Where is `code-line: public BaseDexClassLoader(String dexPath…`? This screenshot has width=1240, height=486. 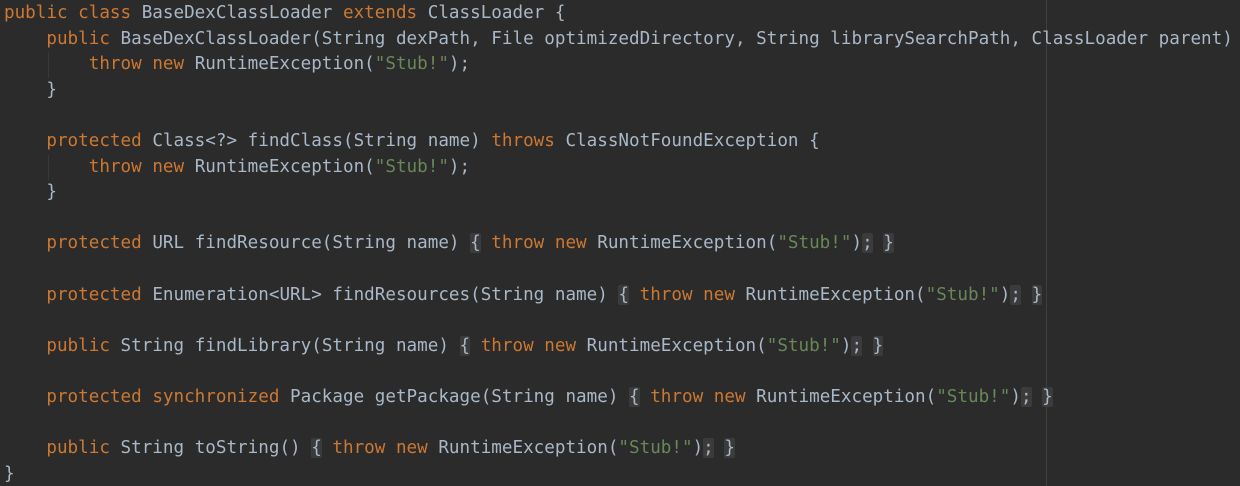 code-line: public BaseDexClassLoader(String dexPath… is located at coordinates (622, 39).